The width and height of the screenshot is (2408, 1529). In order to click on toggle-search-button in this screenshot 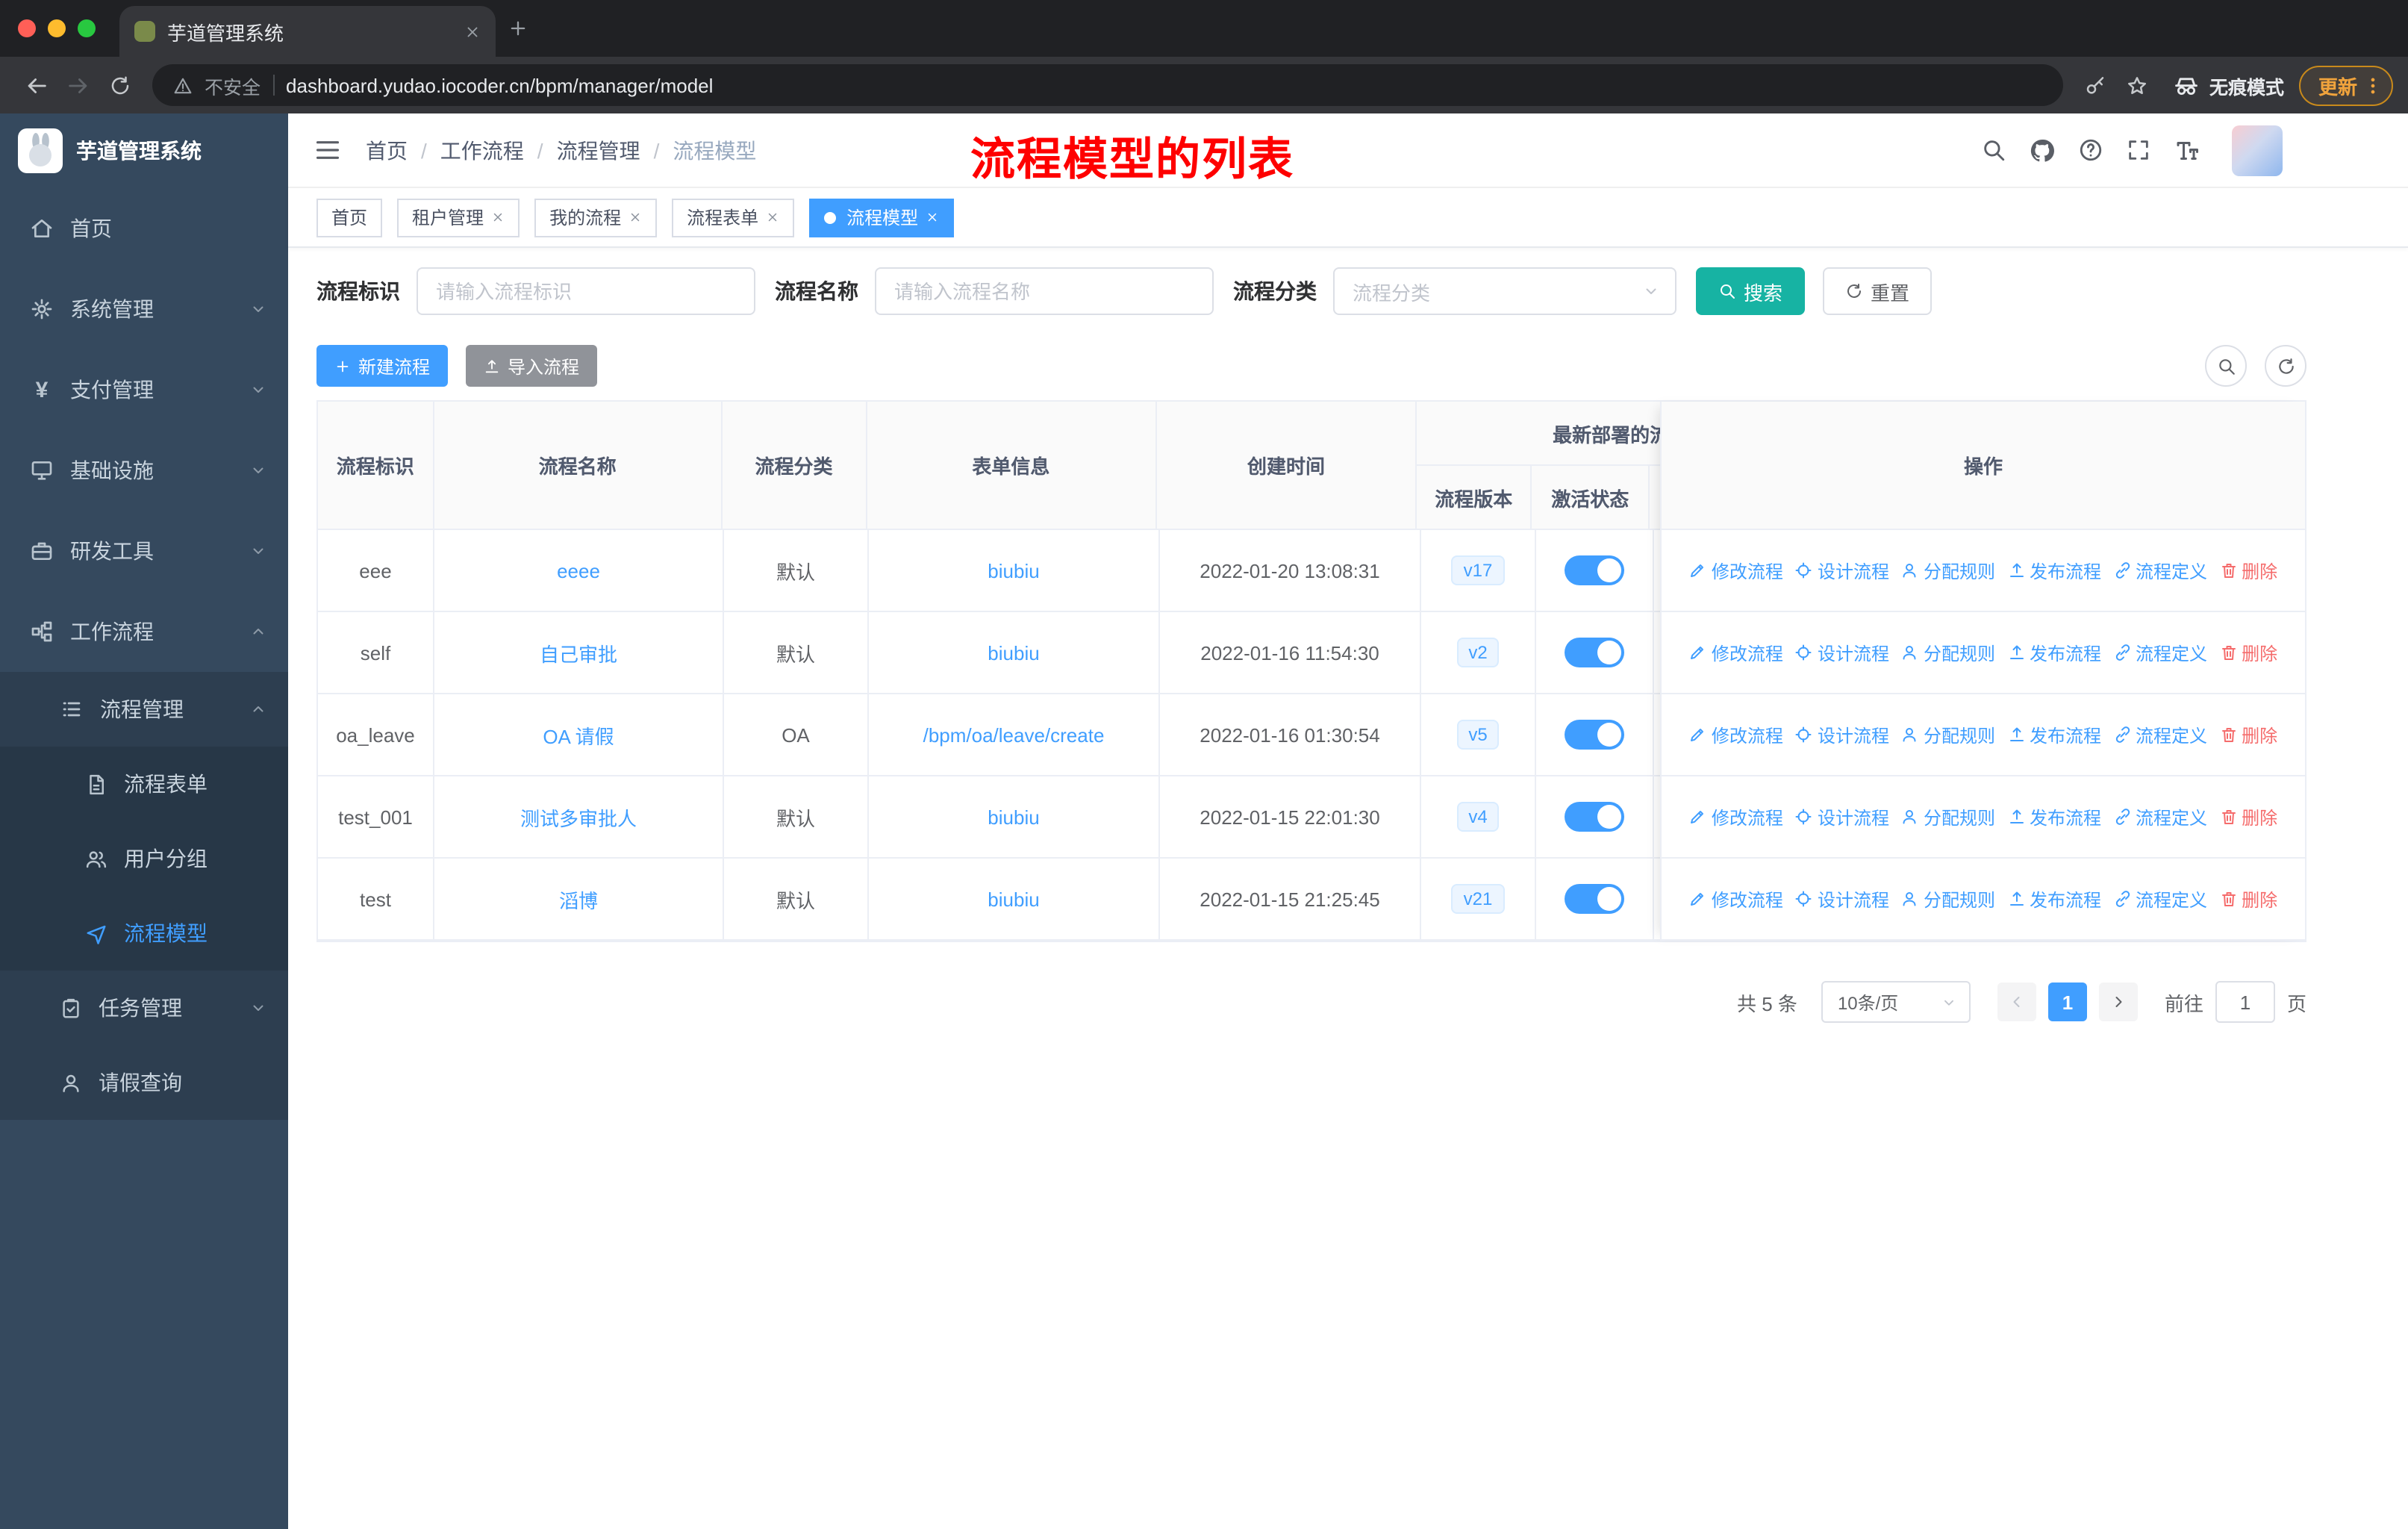, I will do `click(2226, 366)`.